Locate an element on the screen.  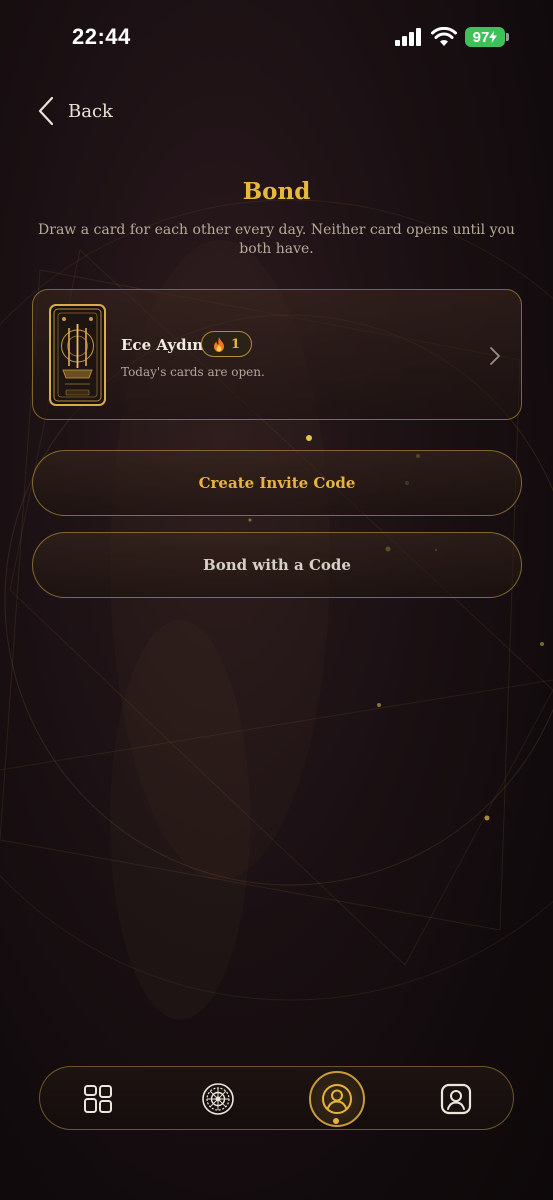
charging-bolt-icon is located at coordinates (493, 37).